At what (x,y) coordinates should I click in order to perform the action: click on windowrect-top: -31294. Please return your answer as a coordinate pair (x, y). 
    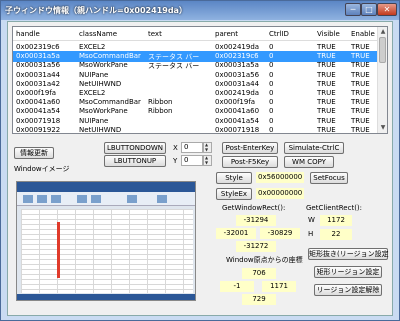
    Looking at the image, I should click on (256, 220).